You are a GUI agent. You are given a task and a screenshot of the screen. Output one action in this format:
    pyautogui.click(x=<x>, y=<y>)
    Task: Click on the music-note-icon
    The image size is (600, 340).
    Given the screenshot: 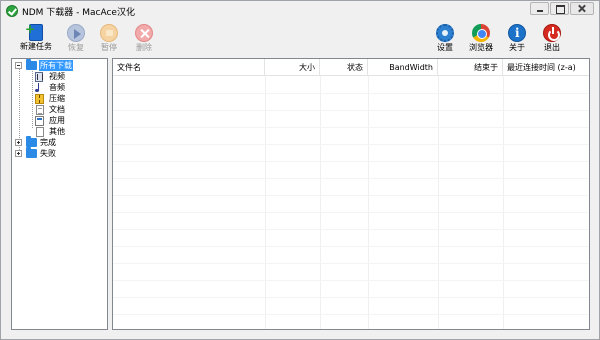 What is the action you would take?
    pyautogui.click(x=39, y=87)
    